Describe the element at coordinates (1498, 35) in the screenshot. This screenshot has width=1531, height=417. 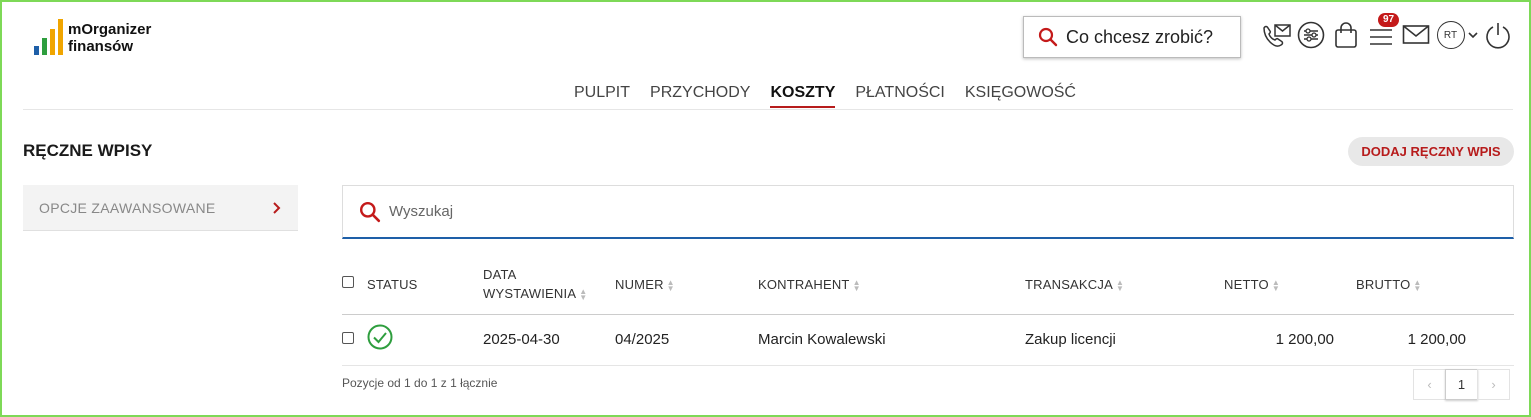
I see `power-icon` at that location.